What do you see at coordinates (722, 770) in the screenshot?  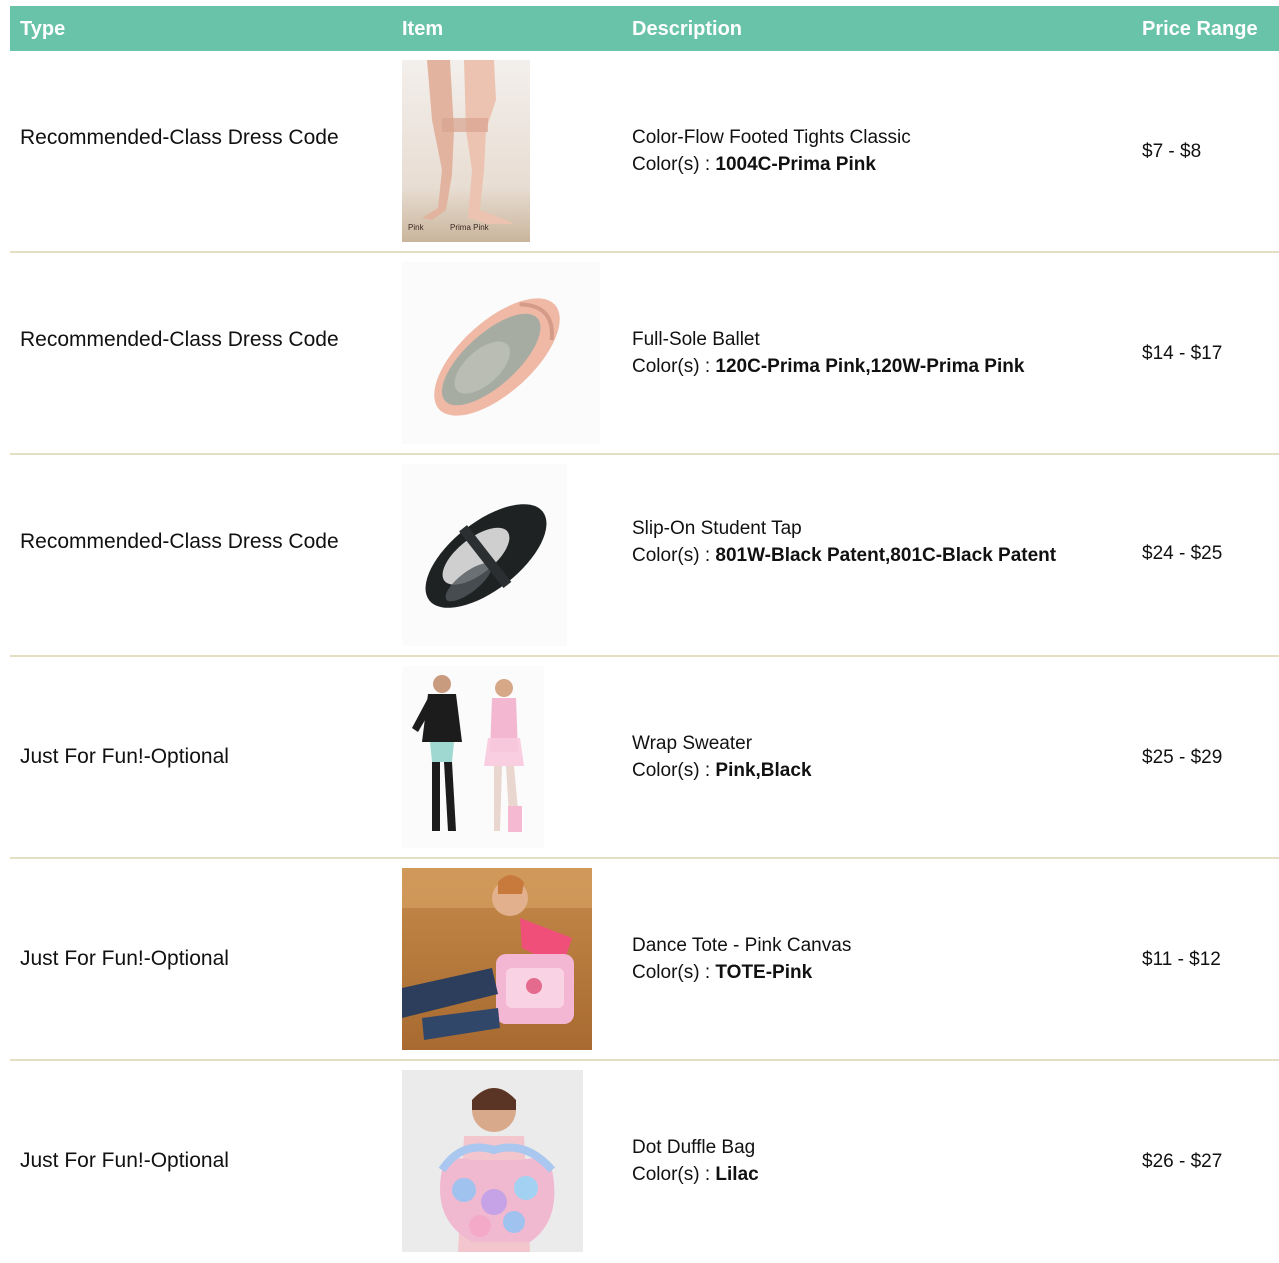 I see `product-colors: Color(s) : Pink,Black` at bounding box center [722, 770].